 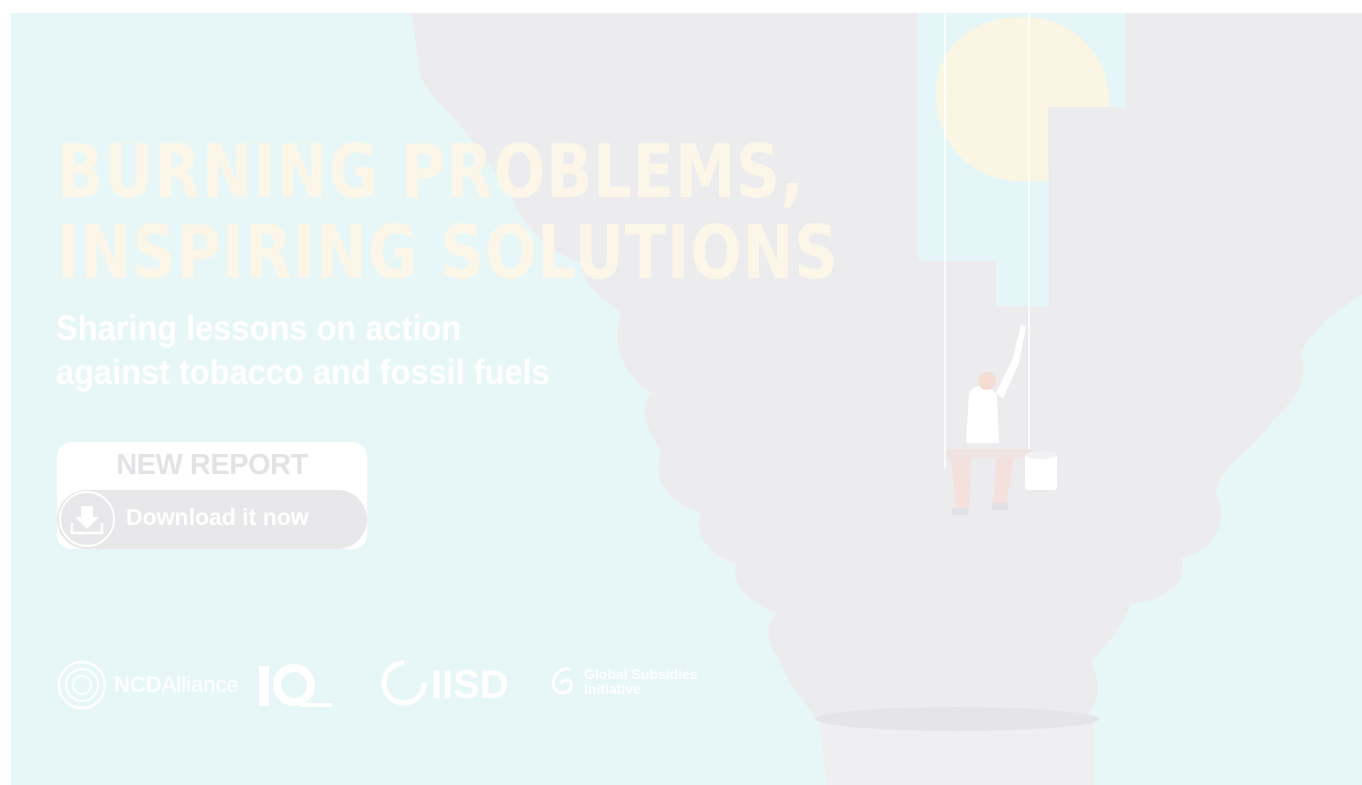 What do you see at coordinates (1041, 470) in the screenshot?
I see `paint-bucket` at bounding box center [1041, 470].